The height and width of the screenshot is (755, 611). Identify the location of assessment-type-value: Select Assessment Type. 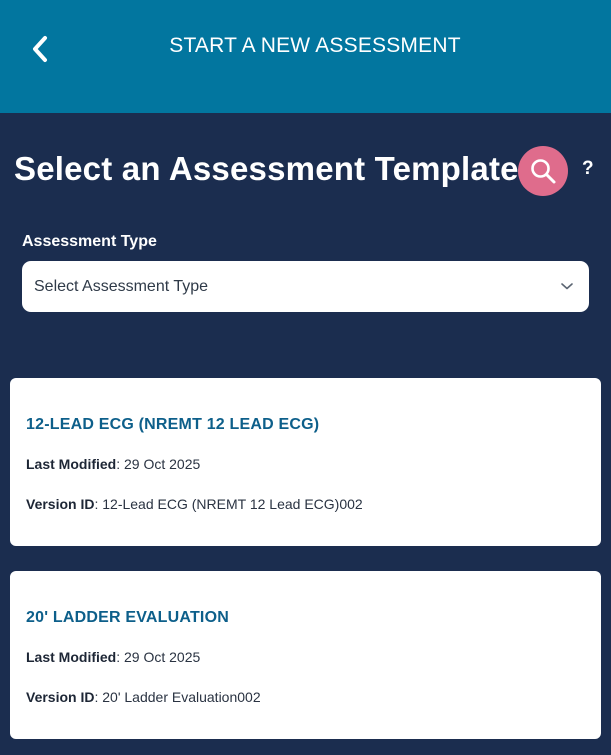
(121, 286).